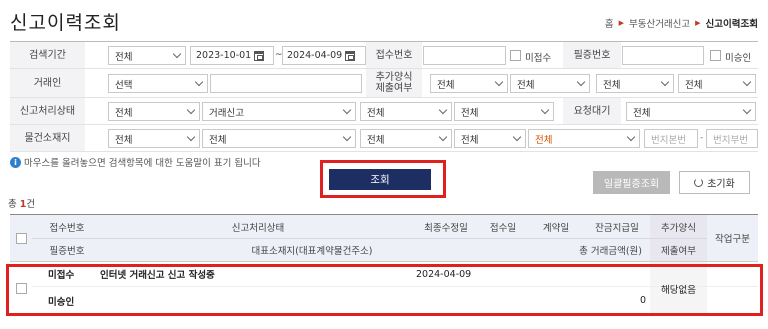 The width and height of the screenshot is (768, 329). What do you see at coordinates (394, 83) in the screenshot?
I see `add-method-label: 추가양식 제출여부` at bounding box center [394, 83].